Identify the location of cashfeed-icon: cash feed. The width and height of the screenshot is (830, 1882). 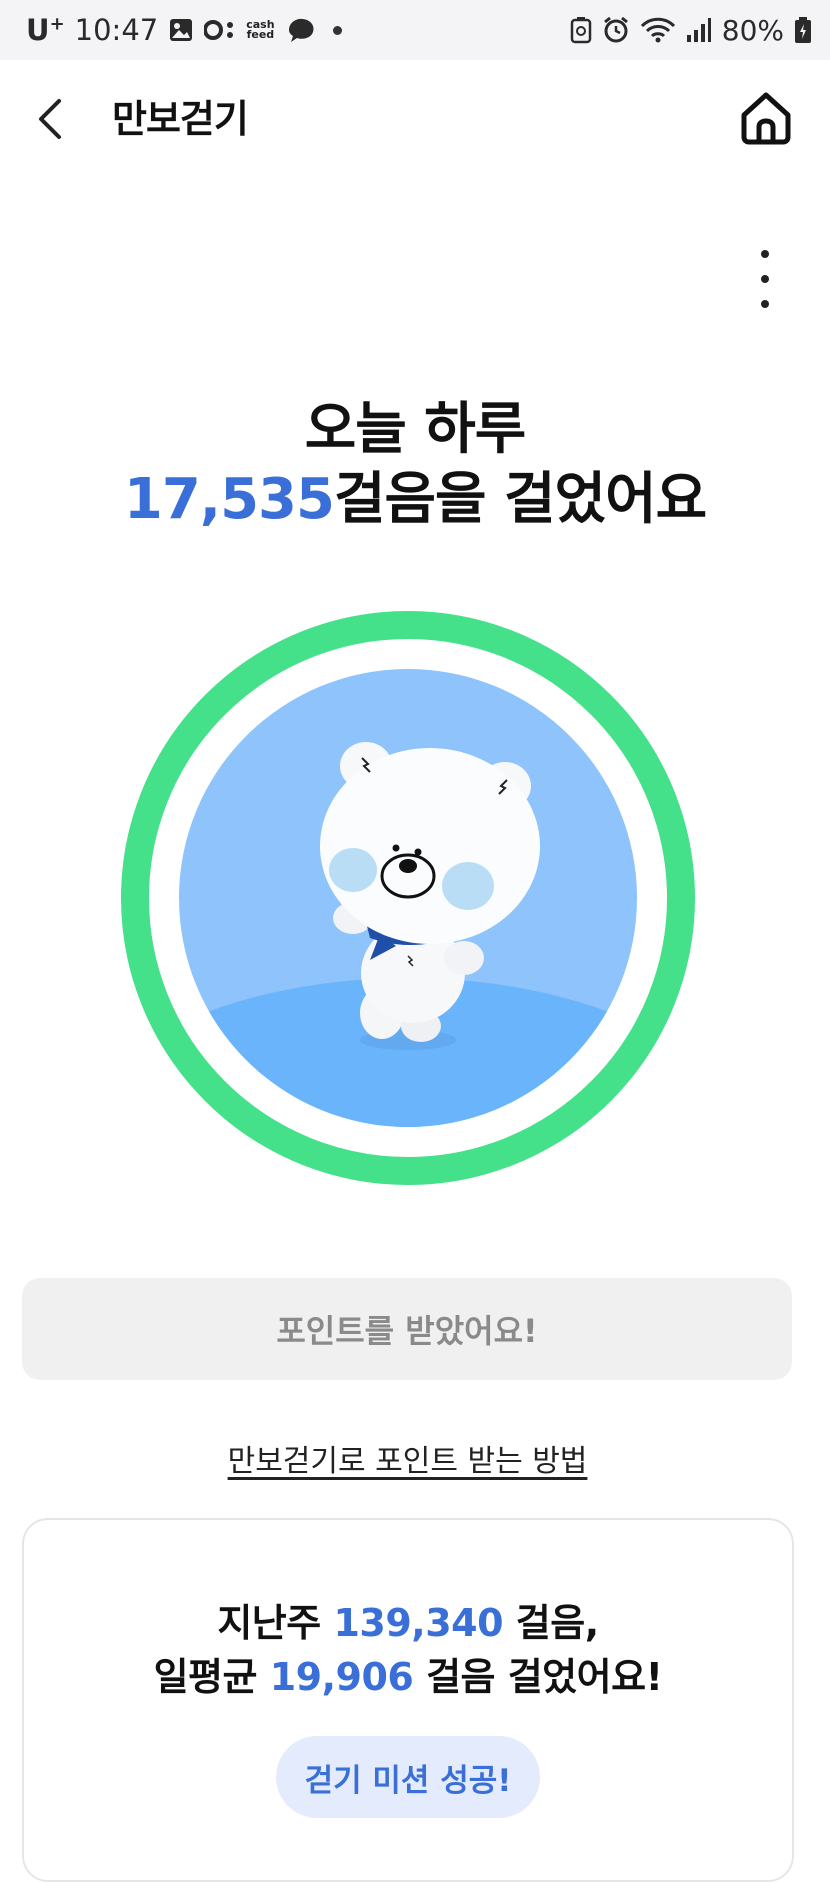
(260, 29).